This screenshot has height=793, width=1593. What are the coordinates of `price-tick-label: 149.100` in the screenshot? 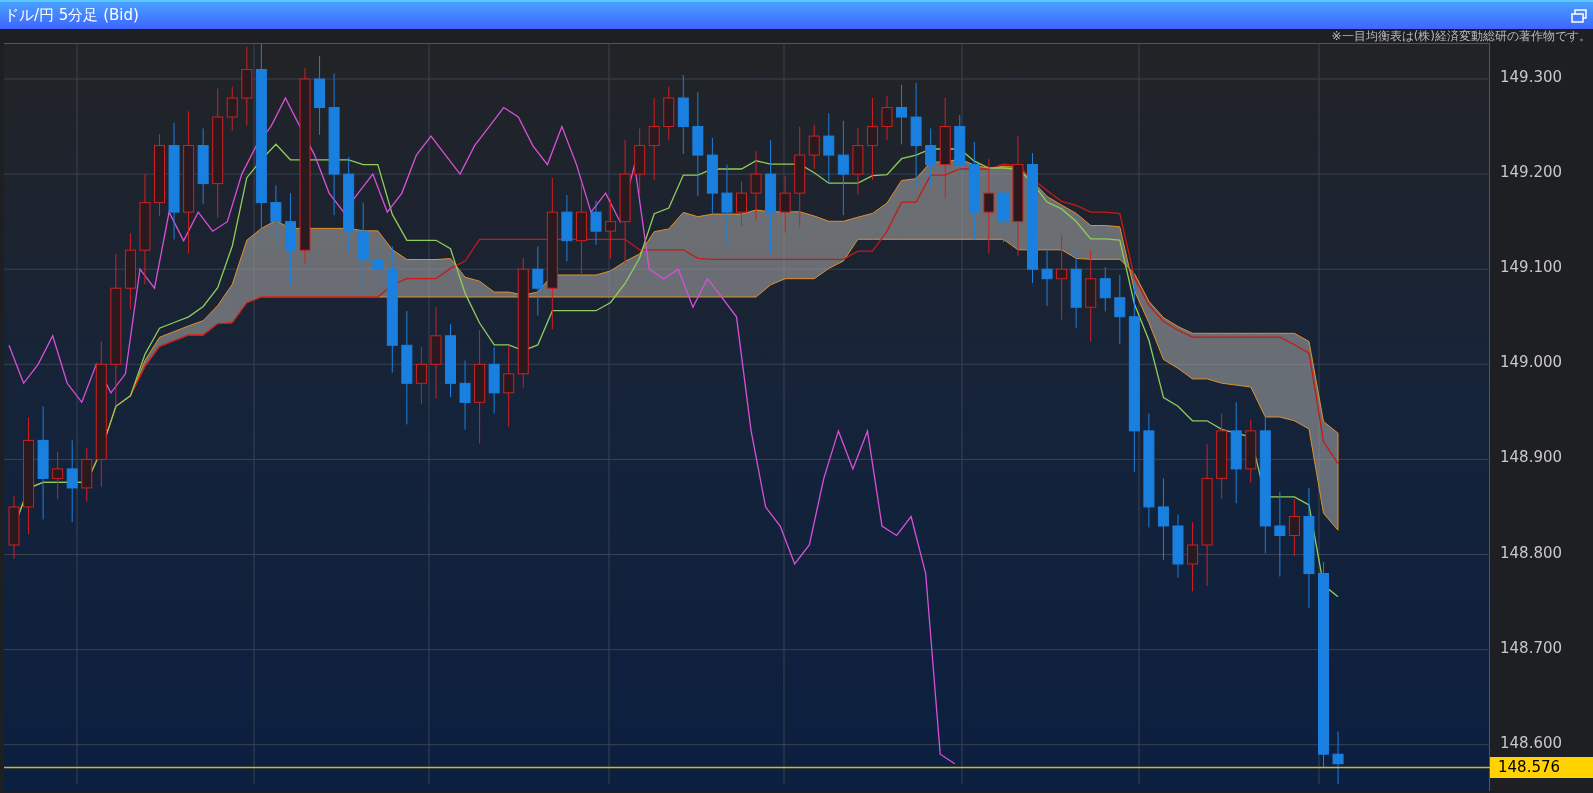 It's located at (1531, 268).